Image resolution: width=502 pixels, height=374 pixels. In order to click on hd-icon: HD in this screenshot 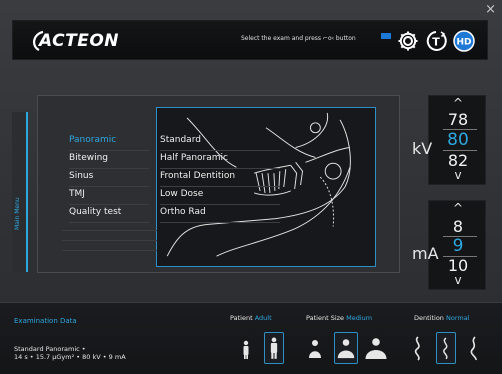, I will do `click(464, 41)`.